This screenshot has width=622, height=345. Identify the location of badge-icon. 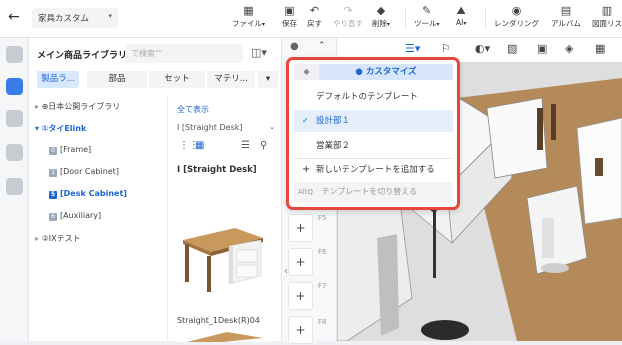
(14, 118).